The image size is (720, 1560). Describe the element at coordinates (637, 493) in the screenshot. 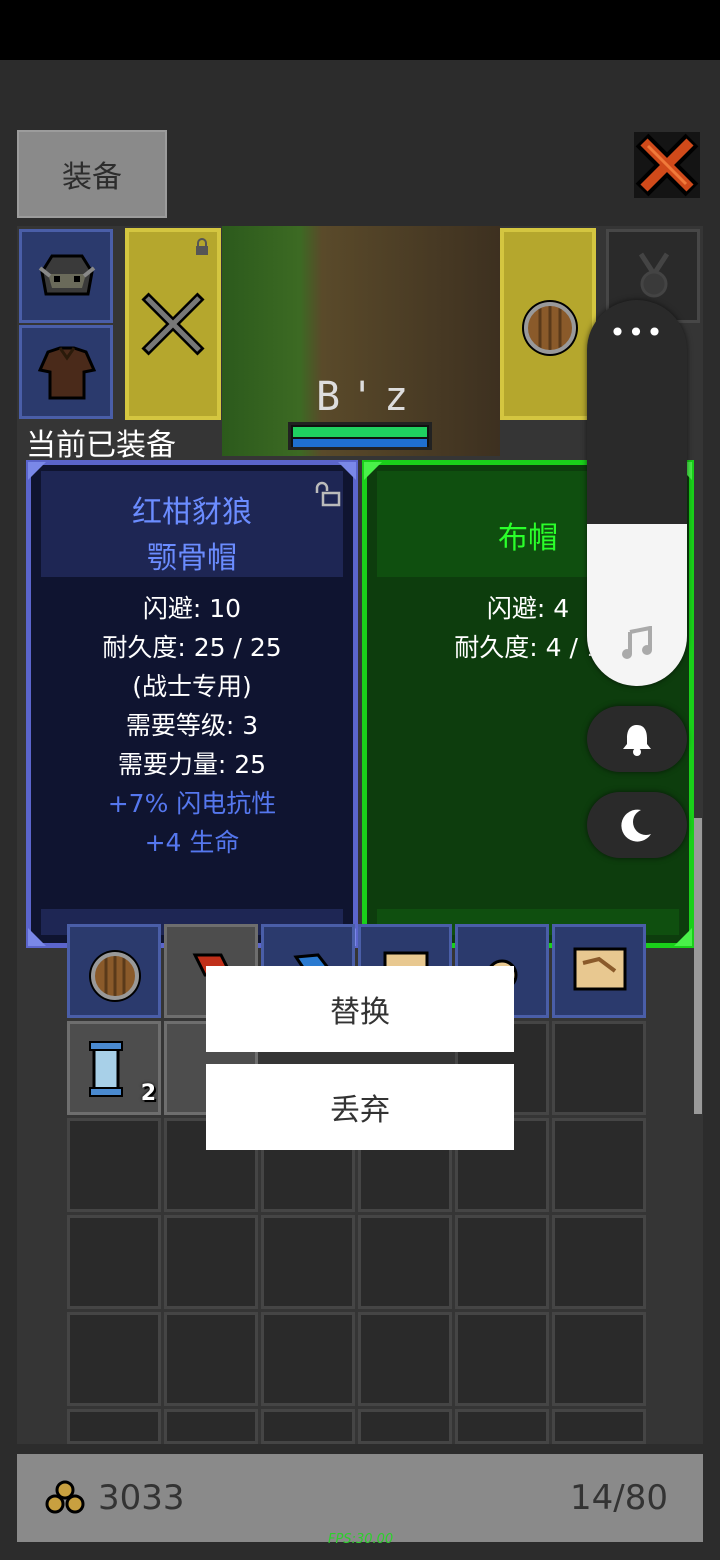

I see `volume-slider: •••` at that location.